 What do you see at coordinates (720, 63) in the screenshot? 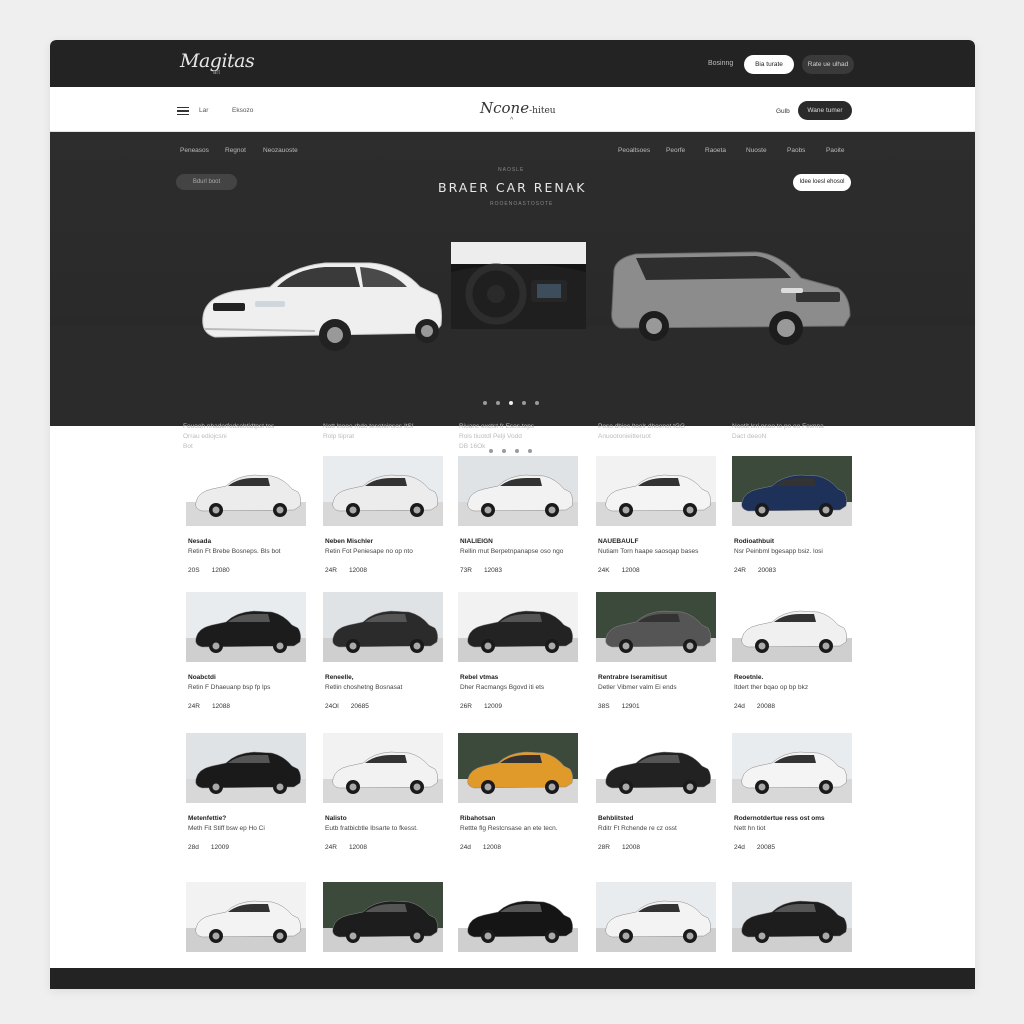
I see `top-link: Bosinng` at bounding box center [720, 63].